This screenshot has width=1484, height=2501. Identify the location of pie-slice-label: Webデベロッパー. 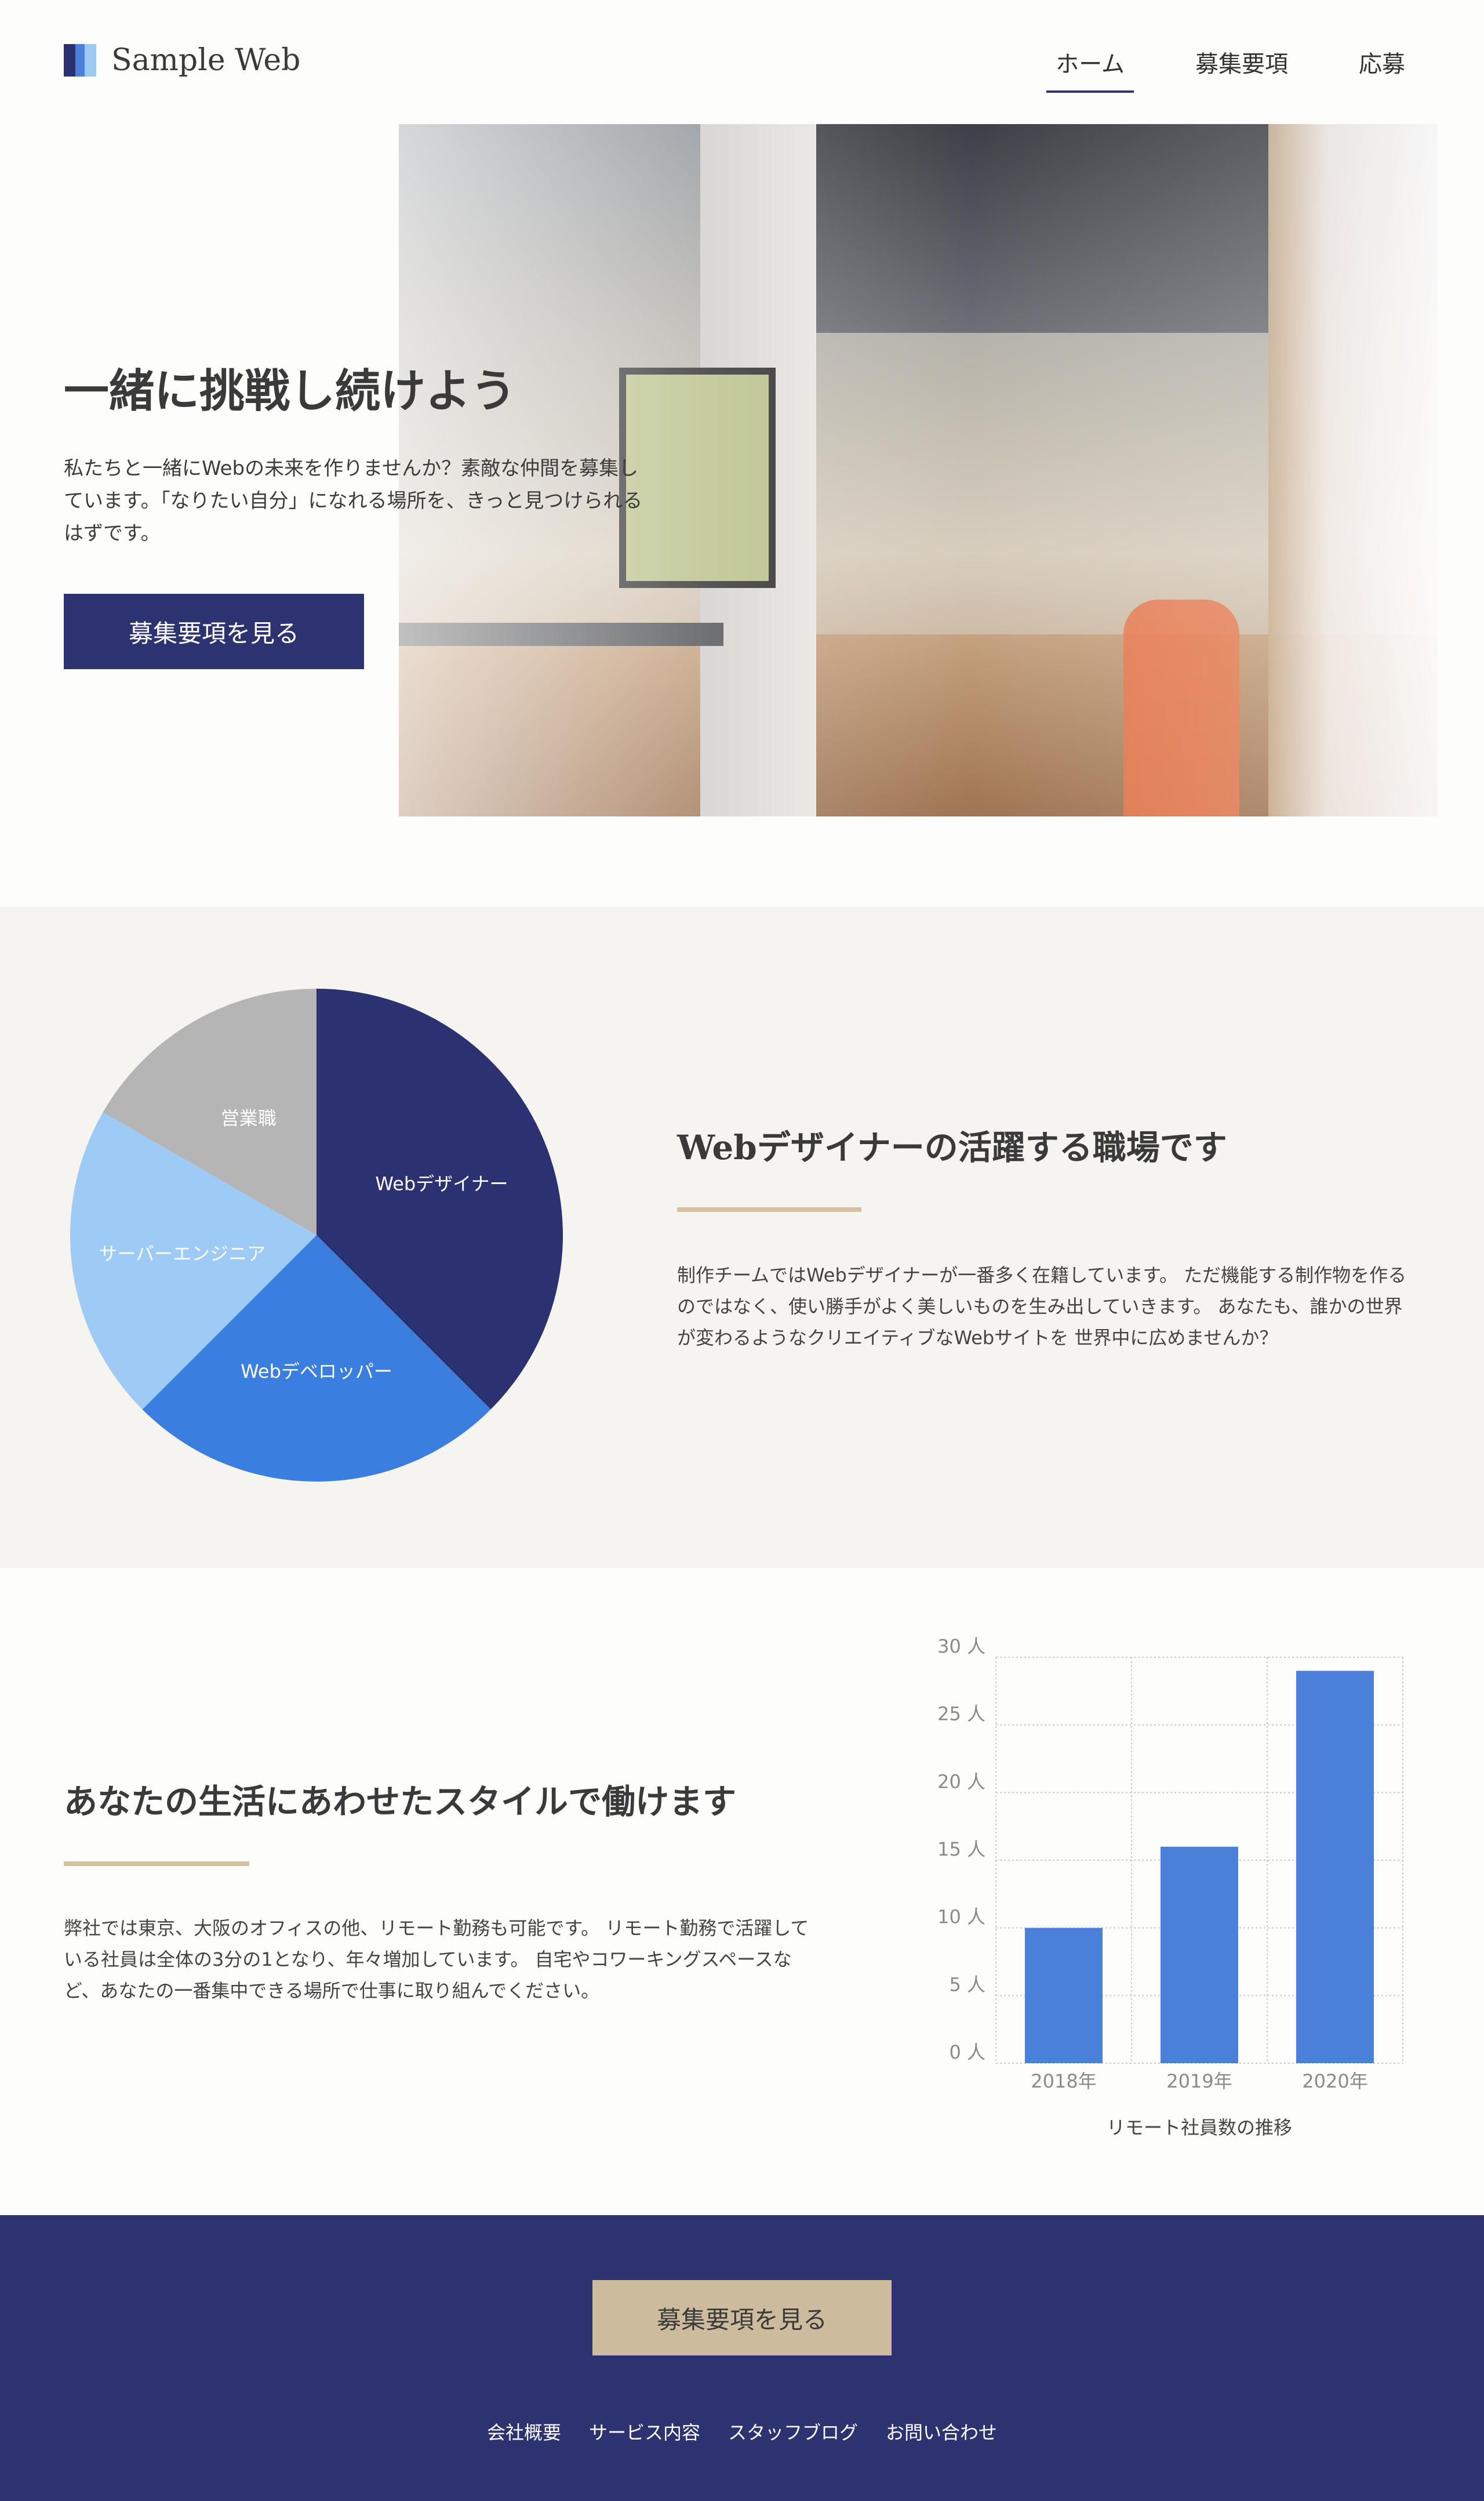
(317, 1371).